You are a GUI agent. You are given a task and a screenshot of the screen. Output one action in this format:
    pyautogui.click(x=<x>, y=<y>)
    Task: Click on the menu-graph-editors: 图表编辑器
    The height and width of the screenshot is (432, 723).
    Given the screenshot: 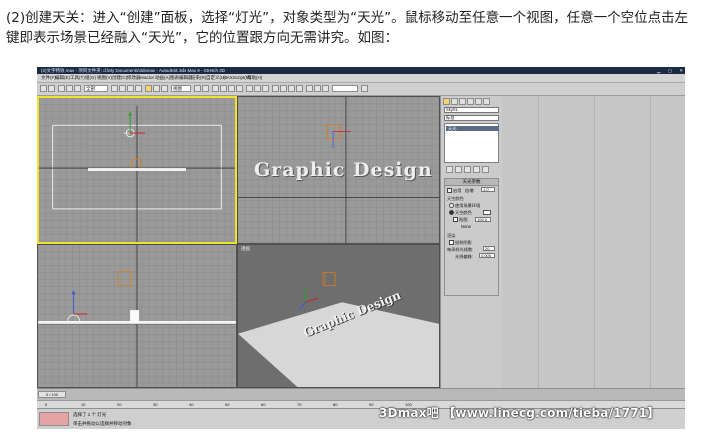 What is the action you would take?
    pyautogui.click(x=181, y=78)
    